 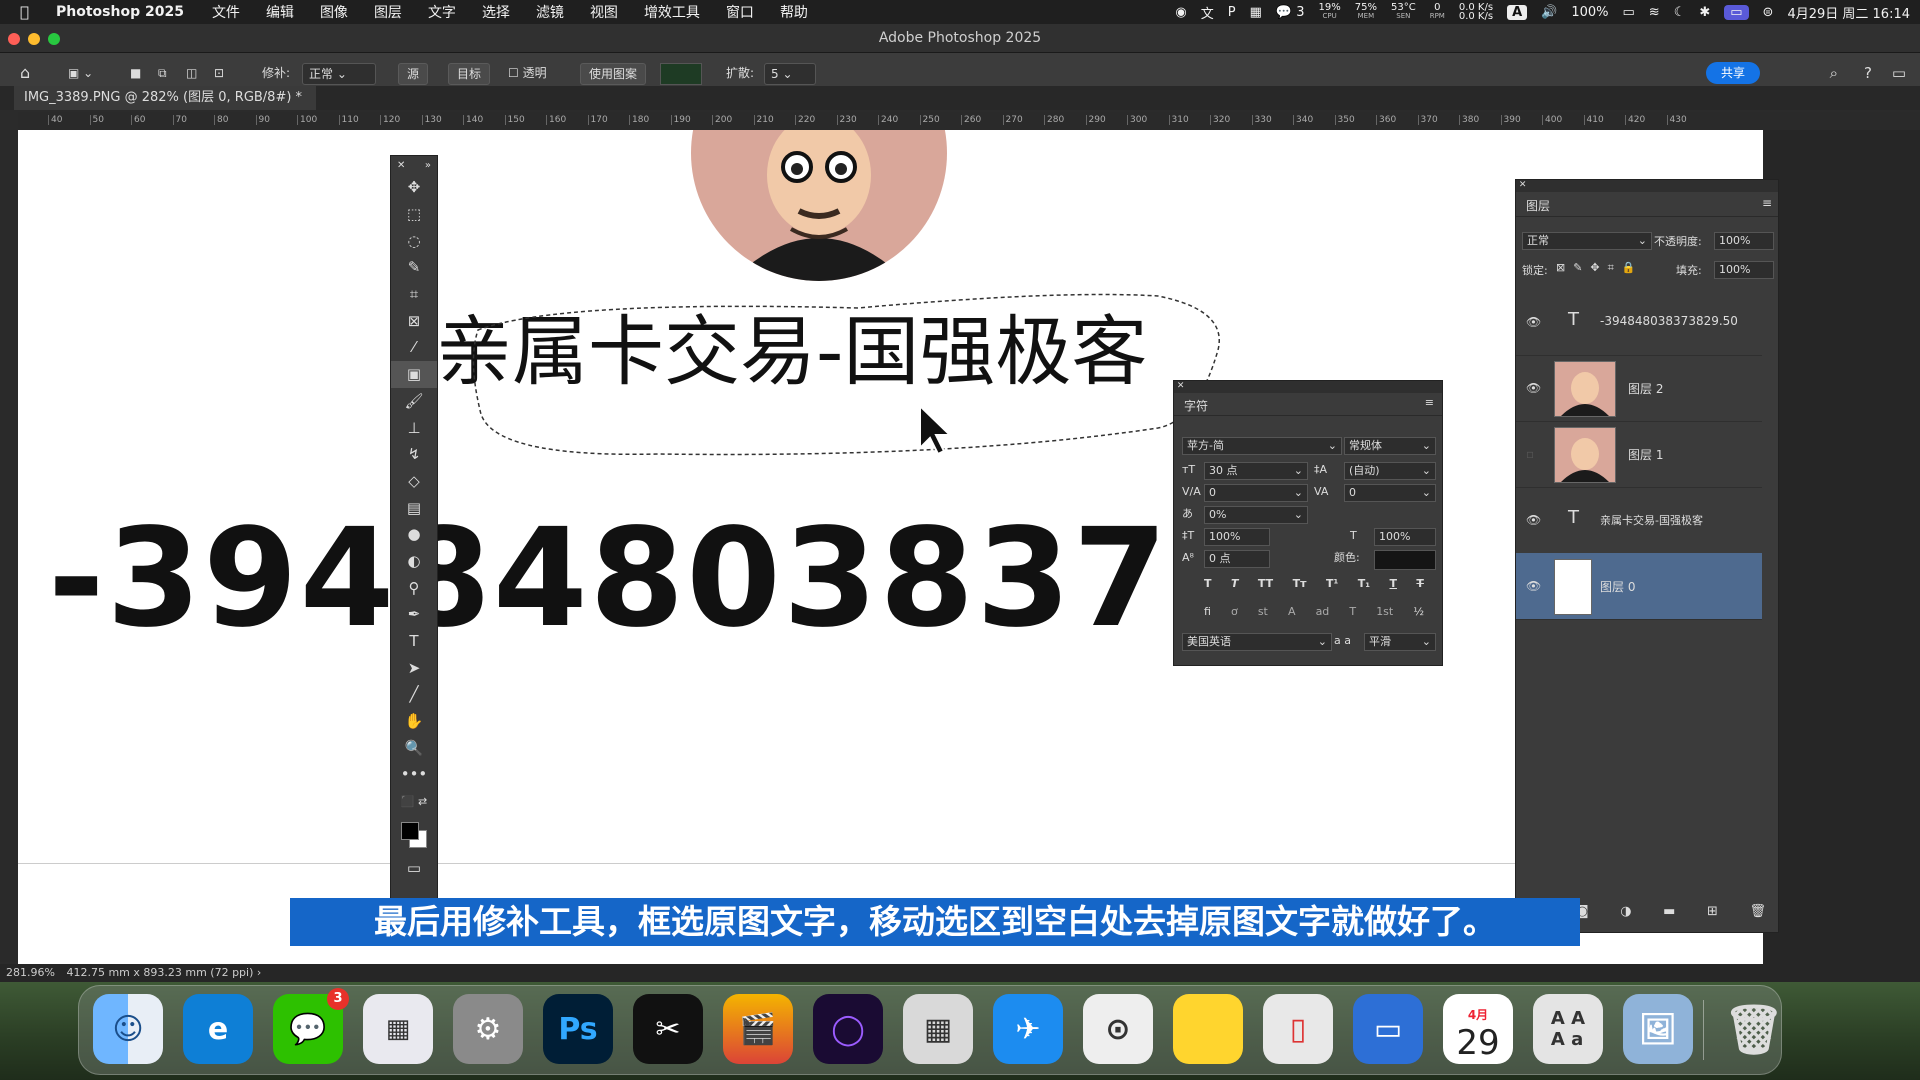 I want to click on blend-mode-select: 正常 ⌄, so click(x=1587, y=241).